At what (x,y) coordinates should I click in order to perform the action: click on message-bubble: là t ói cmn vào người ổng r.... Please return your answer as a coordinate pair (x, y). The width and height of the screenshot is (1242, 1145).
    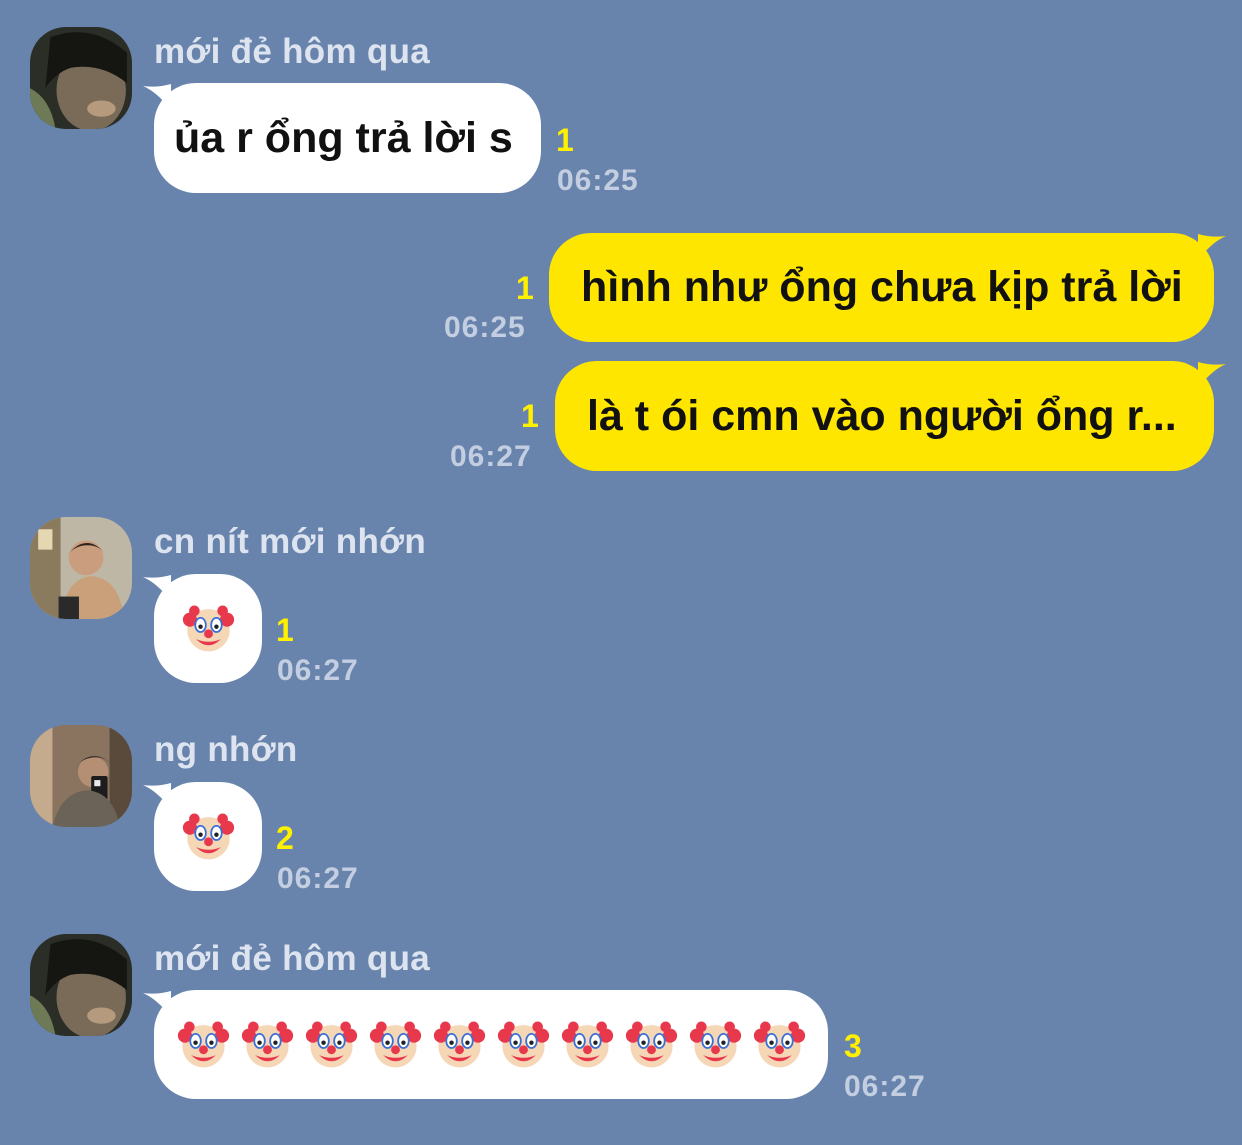
    Looking at the image, I should click on (884, 416).